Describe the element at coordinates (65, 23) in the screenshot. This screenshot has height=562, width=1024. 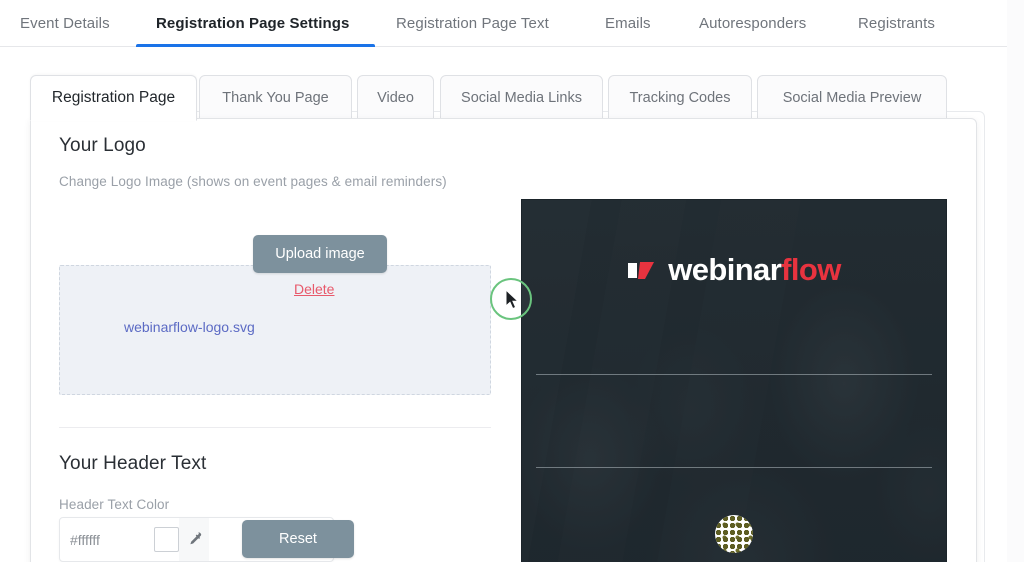
I see `primary-tab-event-details: Event Details` at that location.